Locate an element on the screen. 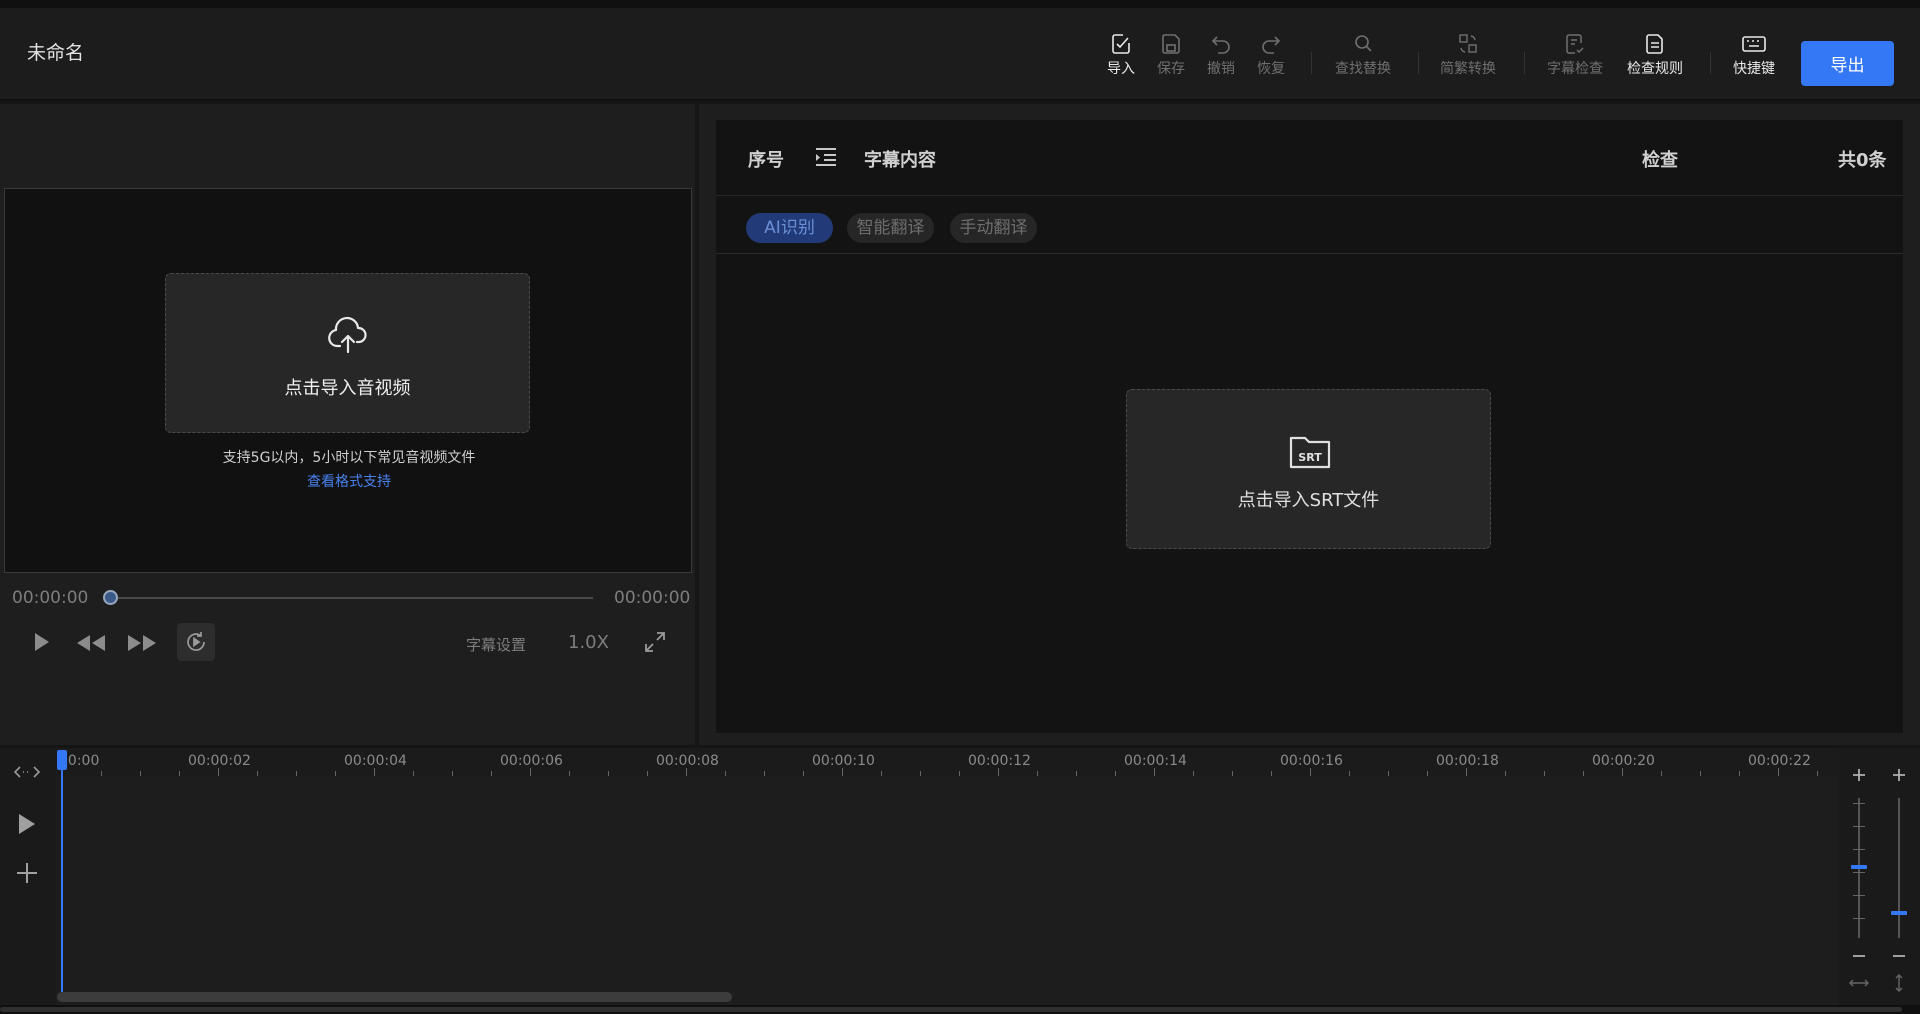 The height and width of the screenshot is (1014, 1920). timeline-tools is located at coordinates (28, 881).